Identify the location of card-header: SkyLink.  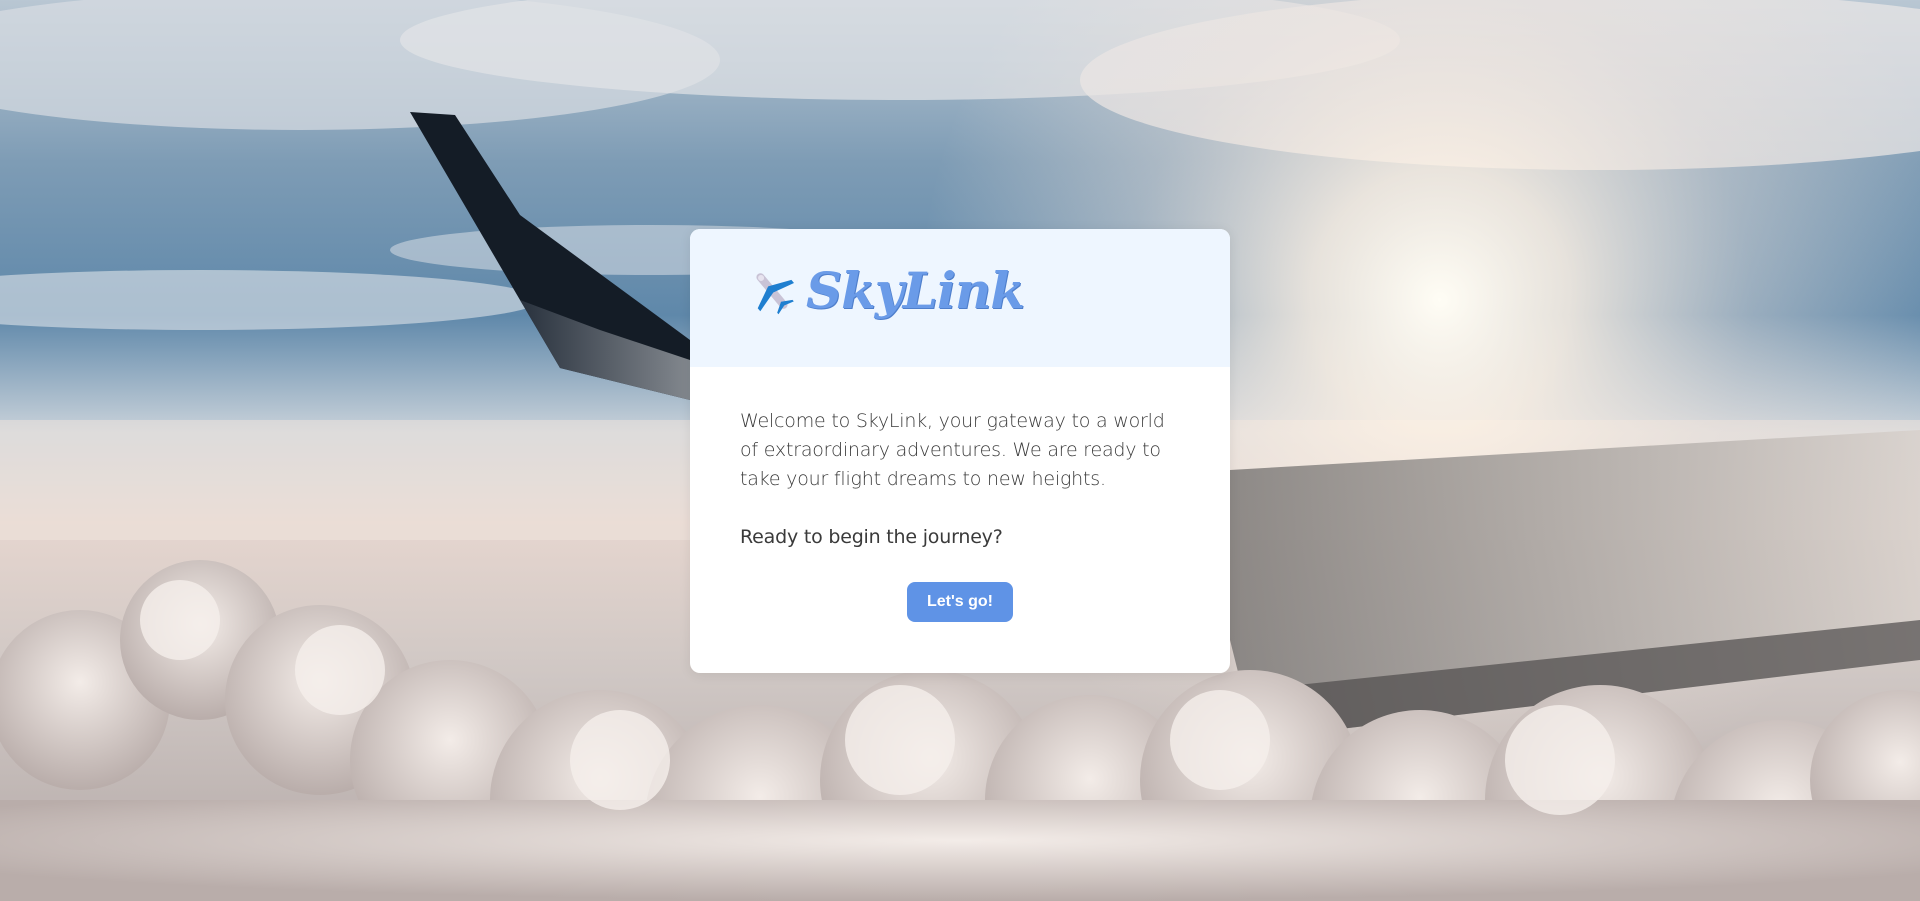
(960, 298).